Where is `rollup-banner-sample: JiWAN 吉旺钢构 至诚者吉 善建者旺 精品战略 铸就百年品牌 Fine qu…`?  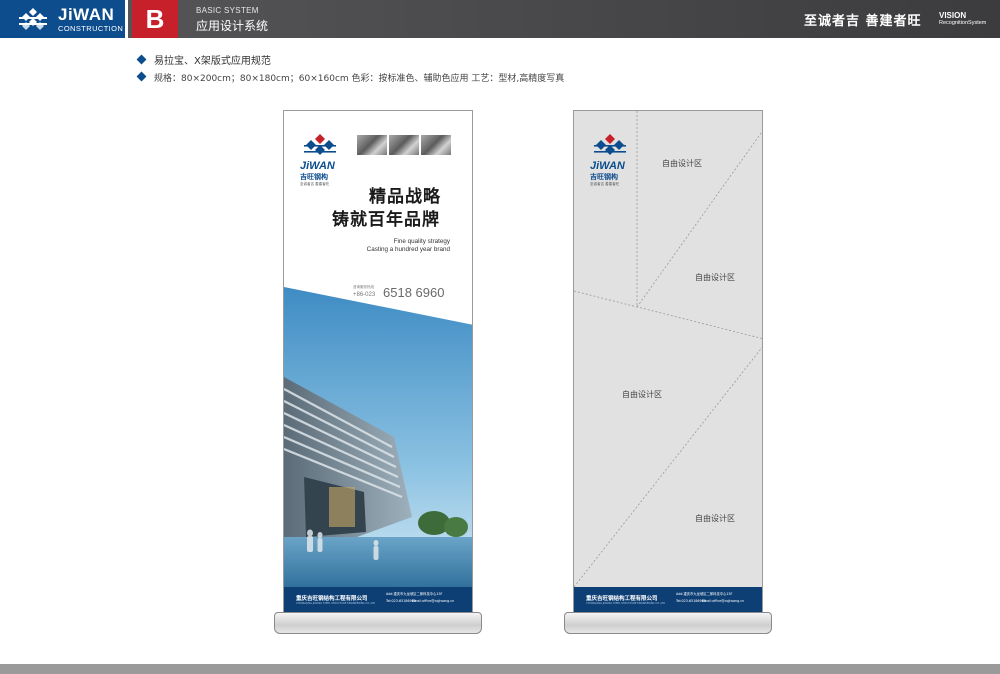
rollup-banner-sample: JiWAN 吉旺钢构 至诚者吉 善建者旺 精品战略 铸就百年品牌 Fine qu… is located at coordinates (378, 361).